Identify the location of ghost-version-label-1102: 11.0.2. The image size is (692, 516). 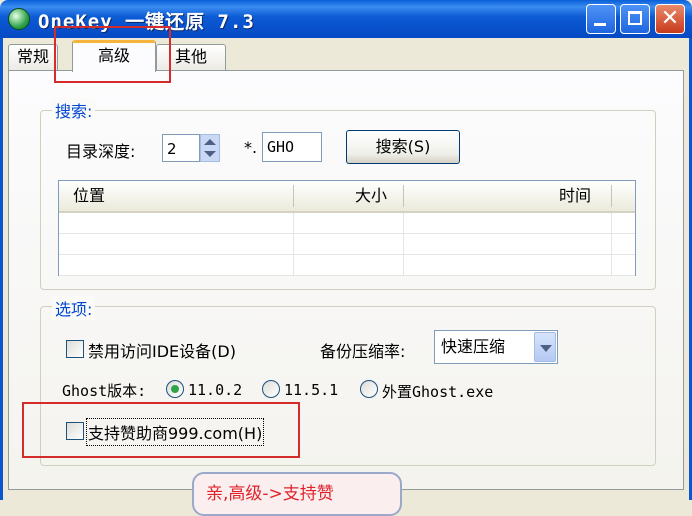
(215, 390).